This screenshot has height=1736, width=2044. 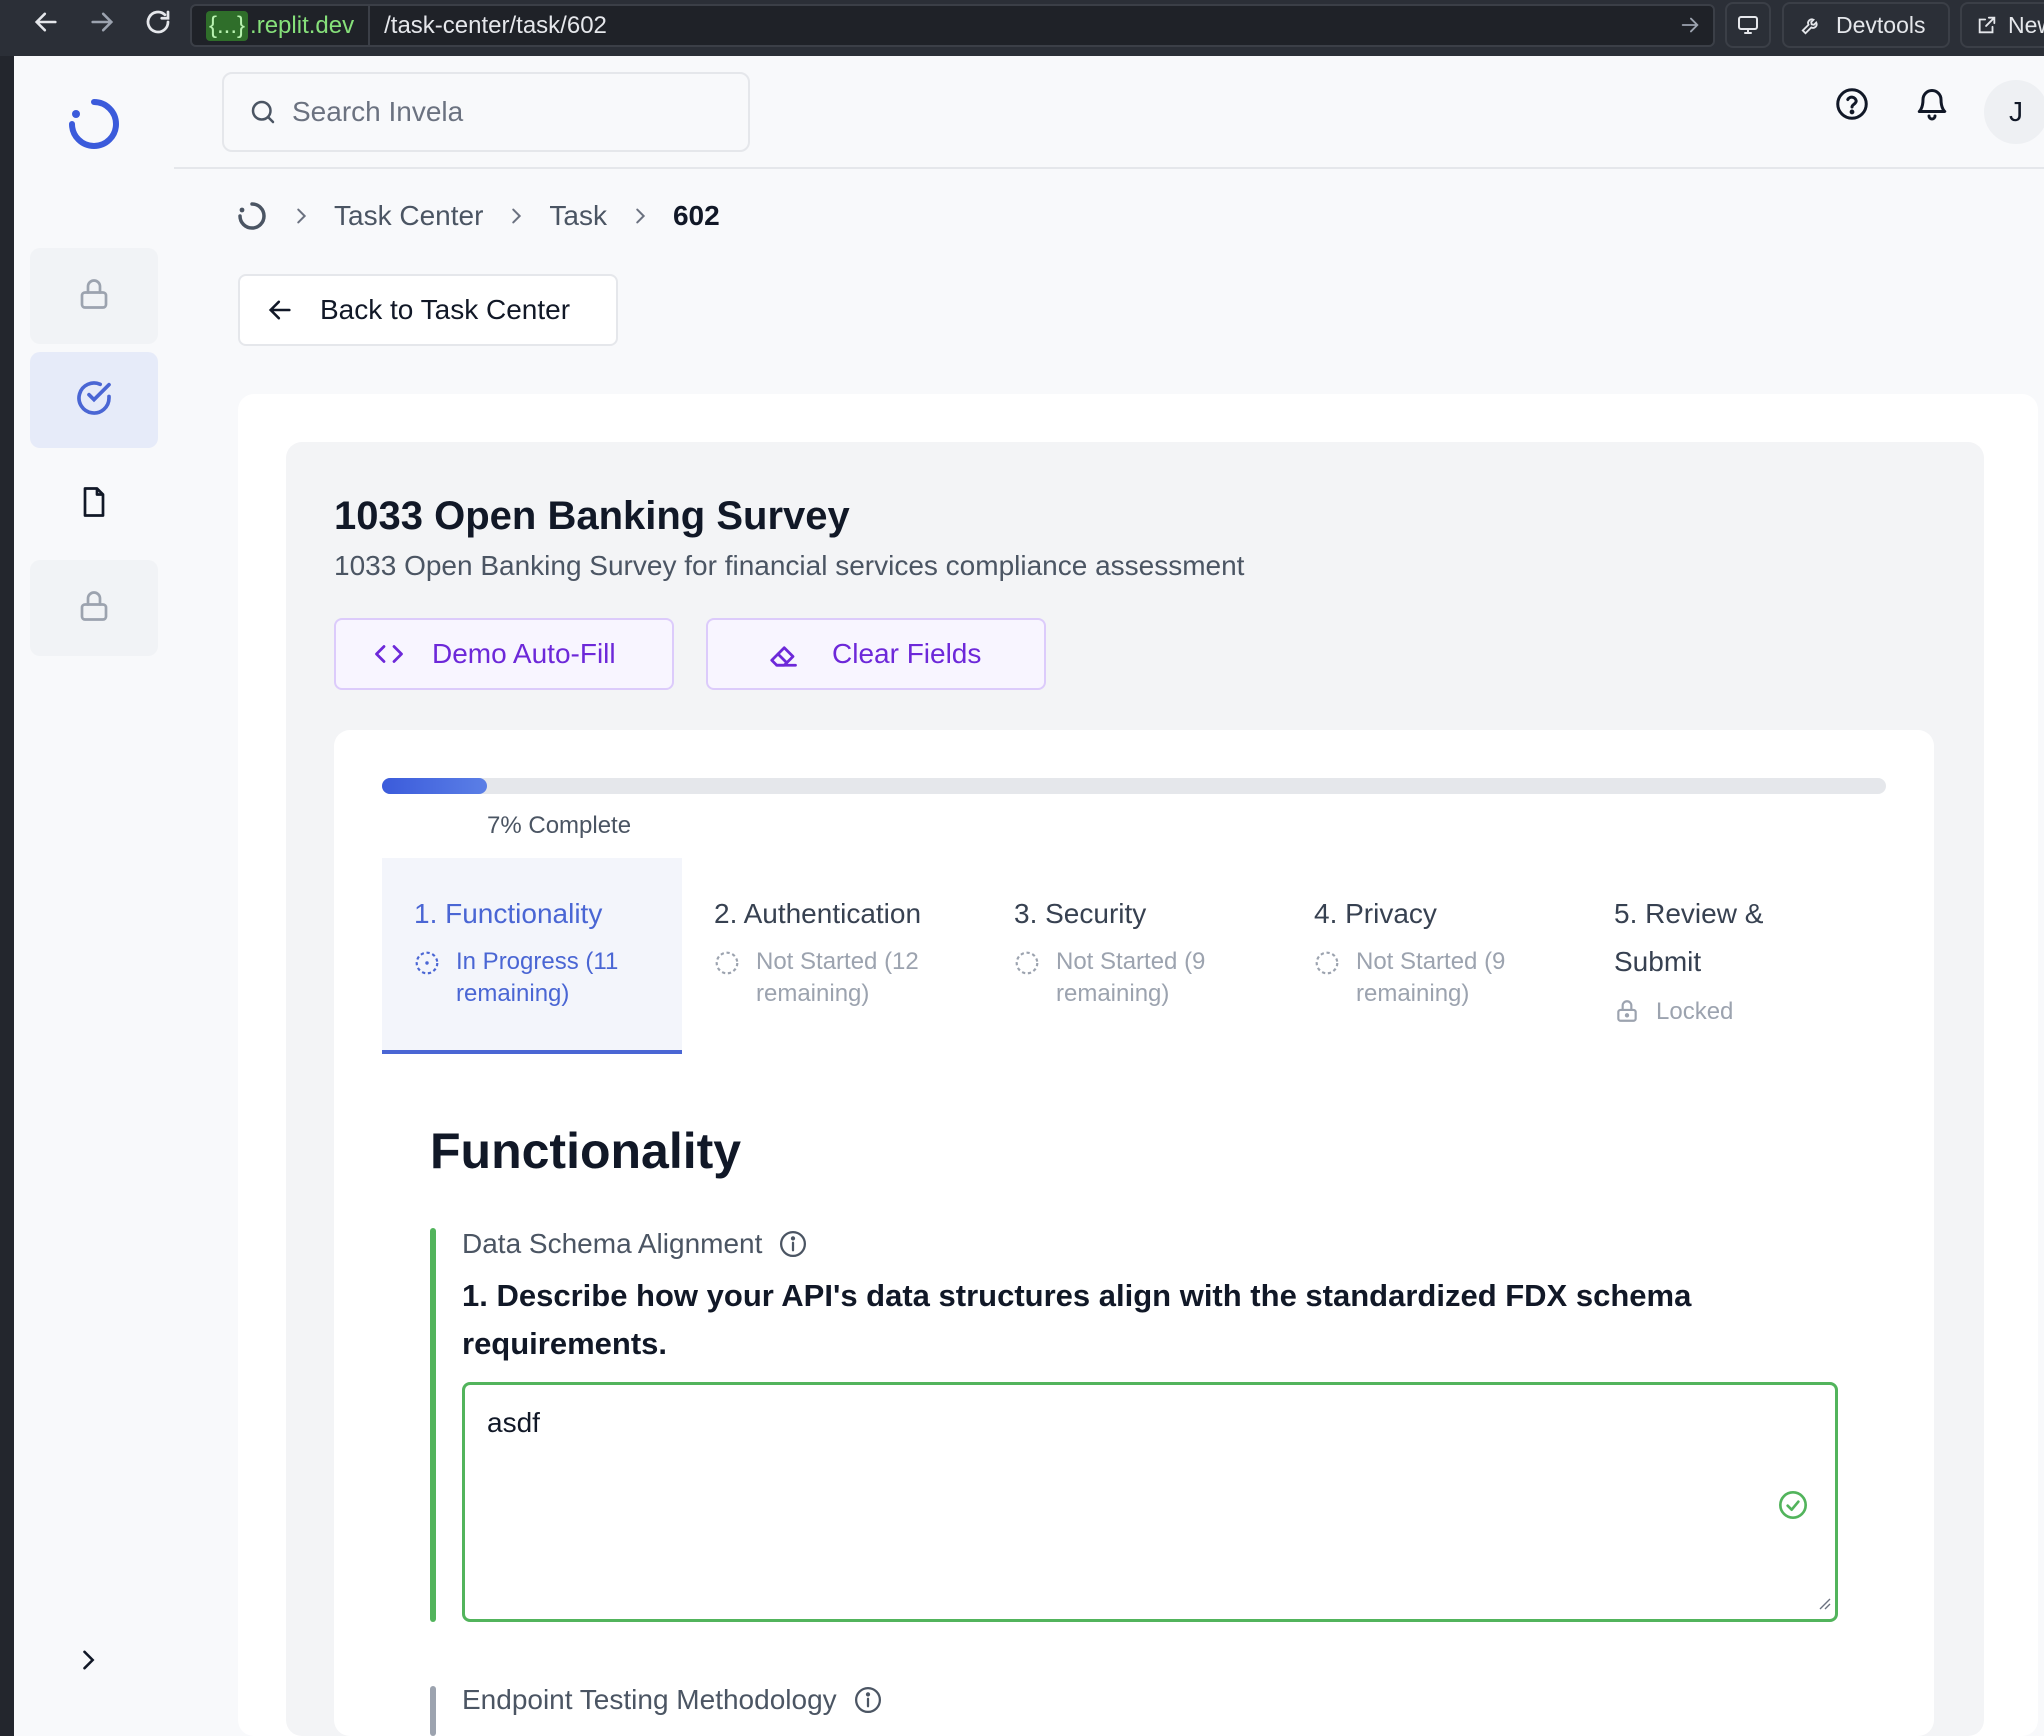 What do you see at coordinates (1134, 786) in the screenshot?
I see `progress-bar` at bounding box center [1134, 786].